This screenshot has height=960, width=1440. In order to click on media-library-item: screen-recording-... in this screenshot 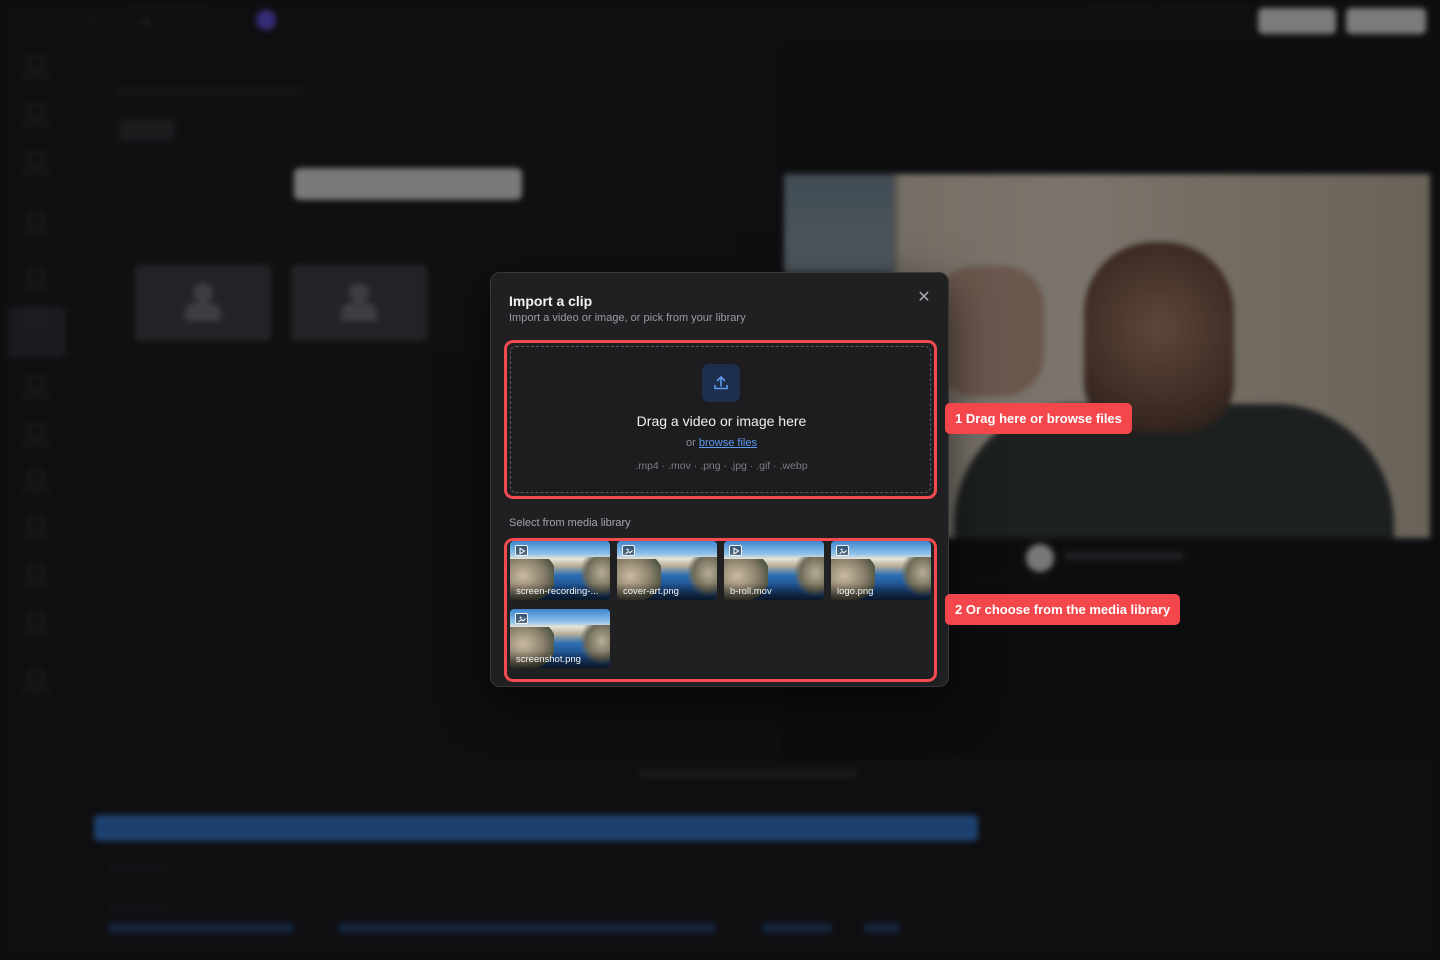, I will do `click(560, 570)`.